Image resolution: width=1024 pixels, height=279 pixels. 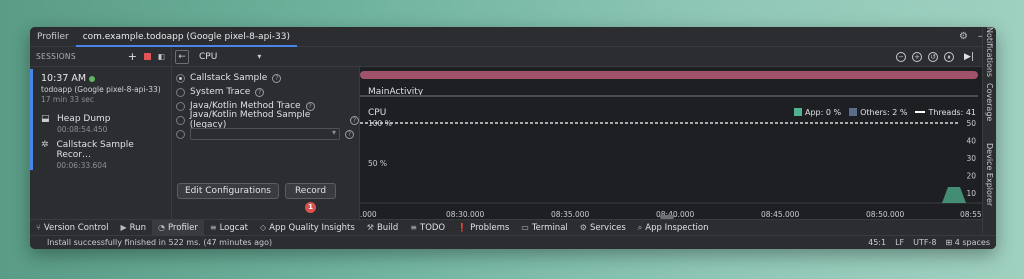 What do you see at coordinates (307, 228) in the screenshot?
I see `tool-app-quality-insights: ◇ App Quality Insights` at bounding box center [307, 228].